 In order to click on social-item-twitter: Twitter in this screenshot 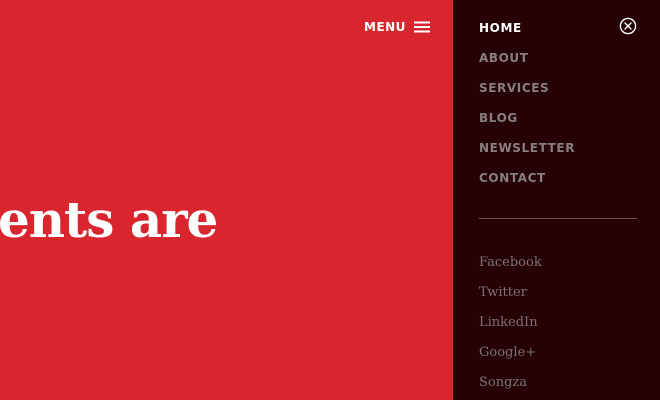, I will do `click(510, 296)`.